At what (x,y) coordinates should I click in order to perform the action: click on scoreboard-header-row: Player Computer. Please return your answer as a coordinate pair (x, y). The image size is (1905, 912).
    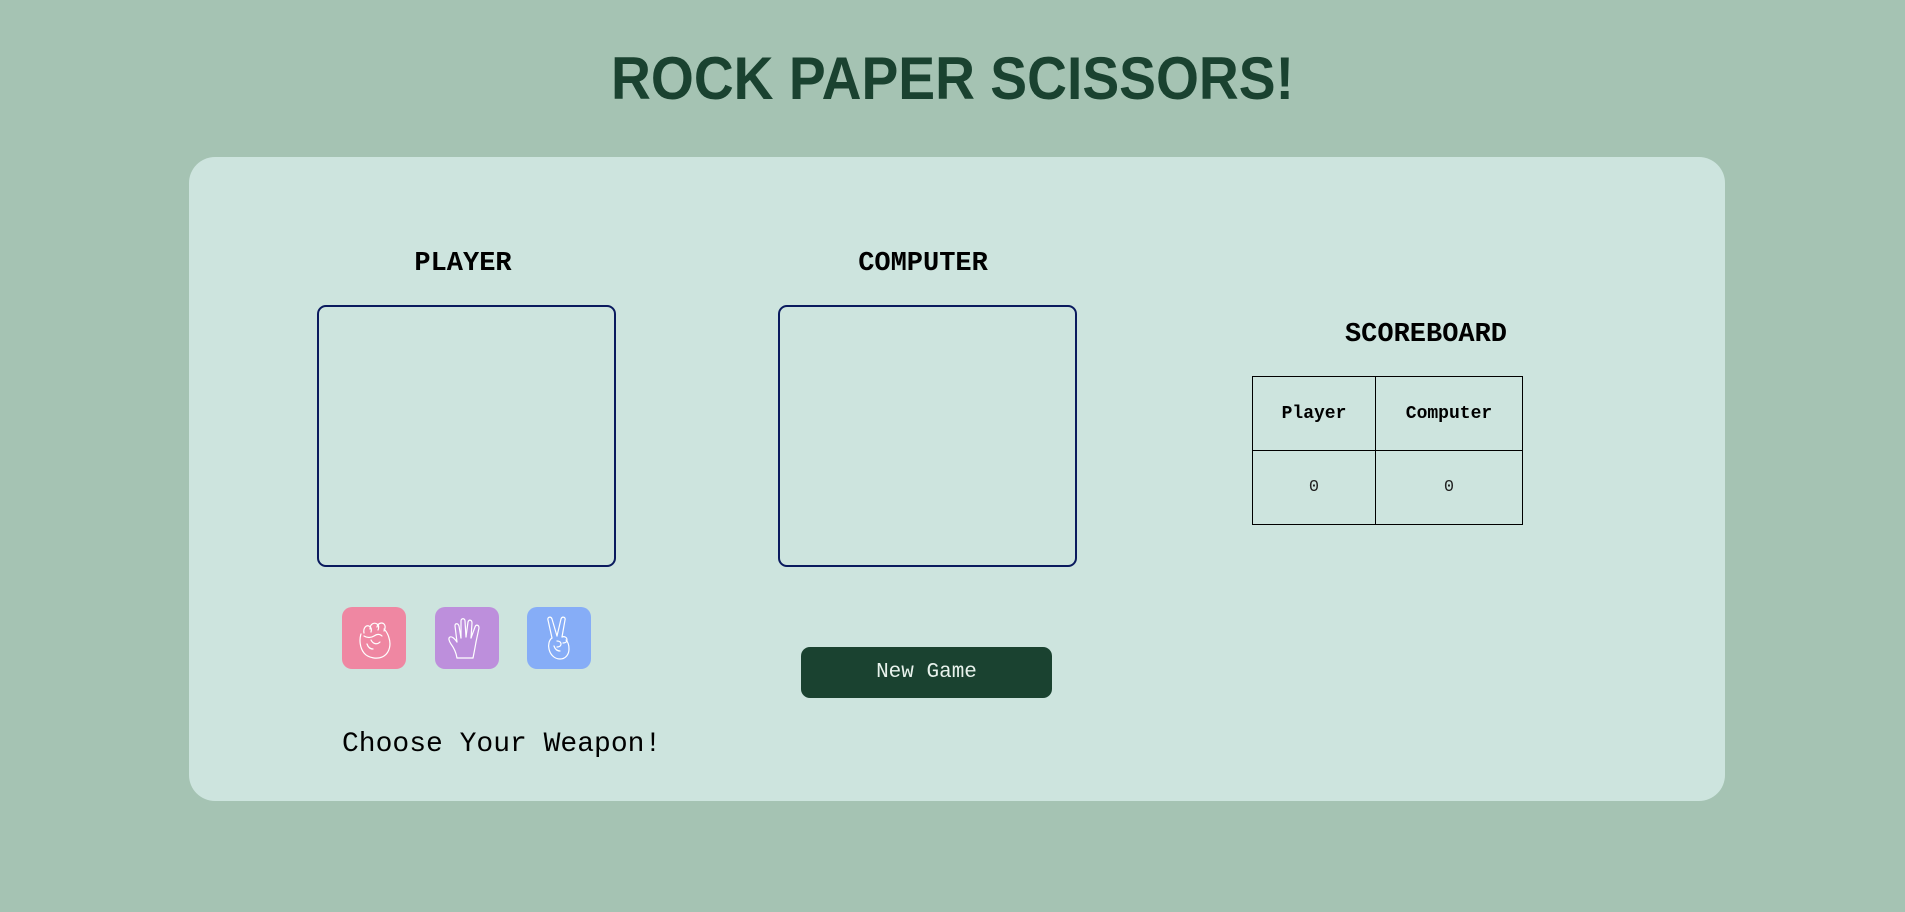
    Looking at the image, I should click on (1387, 413).